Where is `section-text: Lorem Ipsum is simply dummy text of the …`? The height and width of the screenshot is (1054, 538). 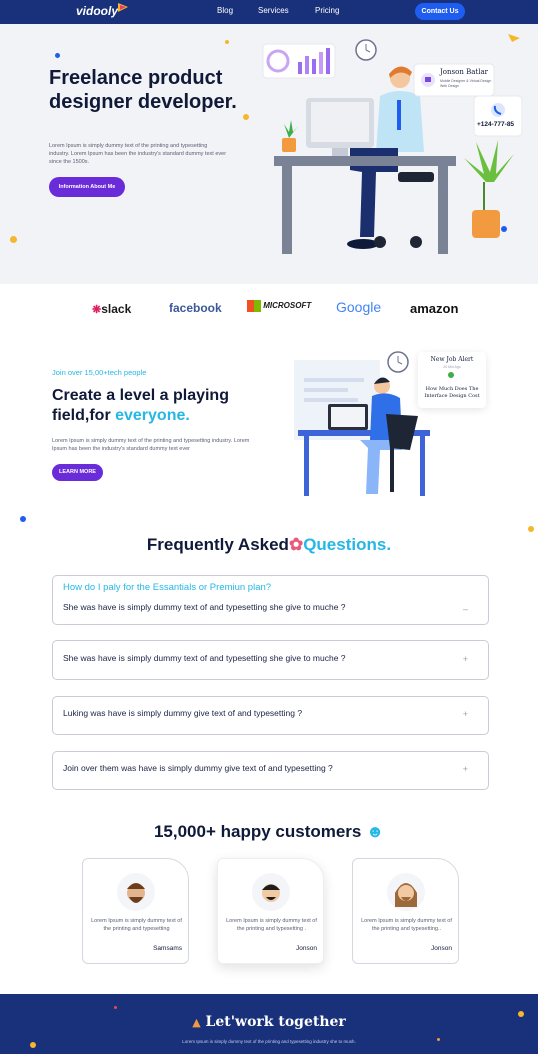
section-text: Lorem Ipsum is simply dummy text of the … is located at coordinates (151, 445).